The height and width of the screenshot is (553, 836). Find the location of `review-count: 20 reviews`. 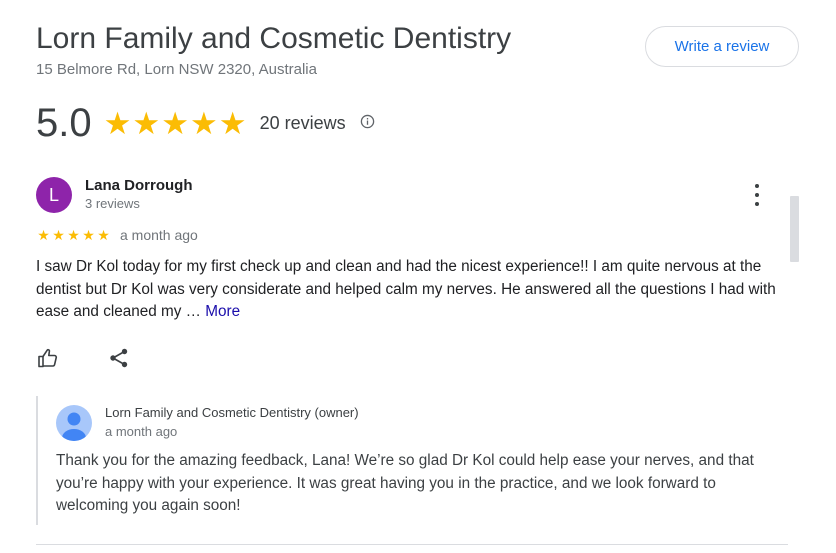

review-count: 20 reviews is located at coordinates (302, 122).